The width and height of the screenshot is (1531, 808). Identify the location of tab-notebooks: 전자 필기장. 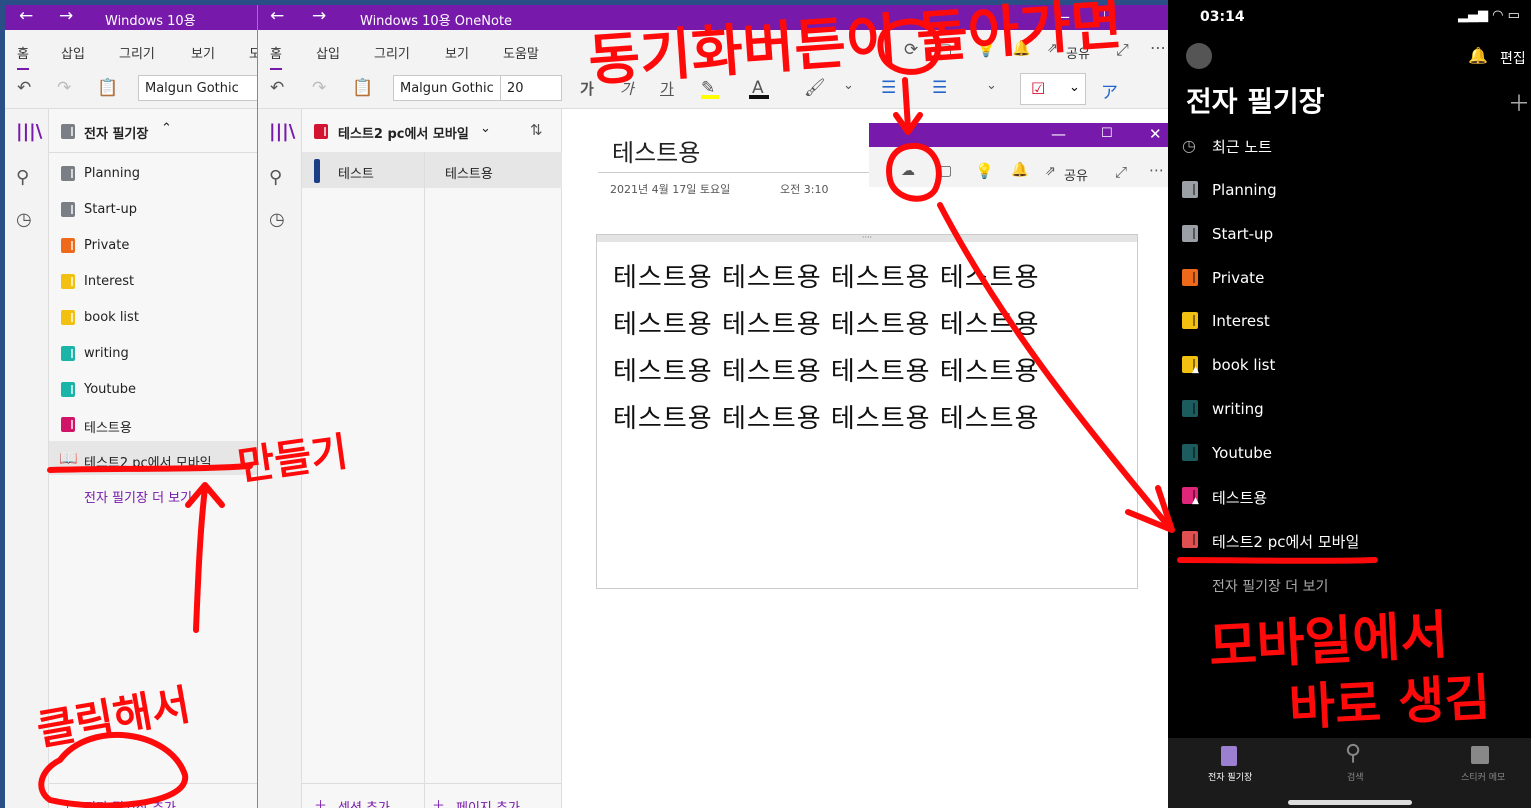
(1230, 776).